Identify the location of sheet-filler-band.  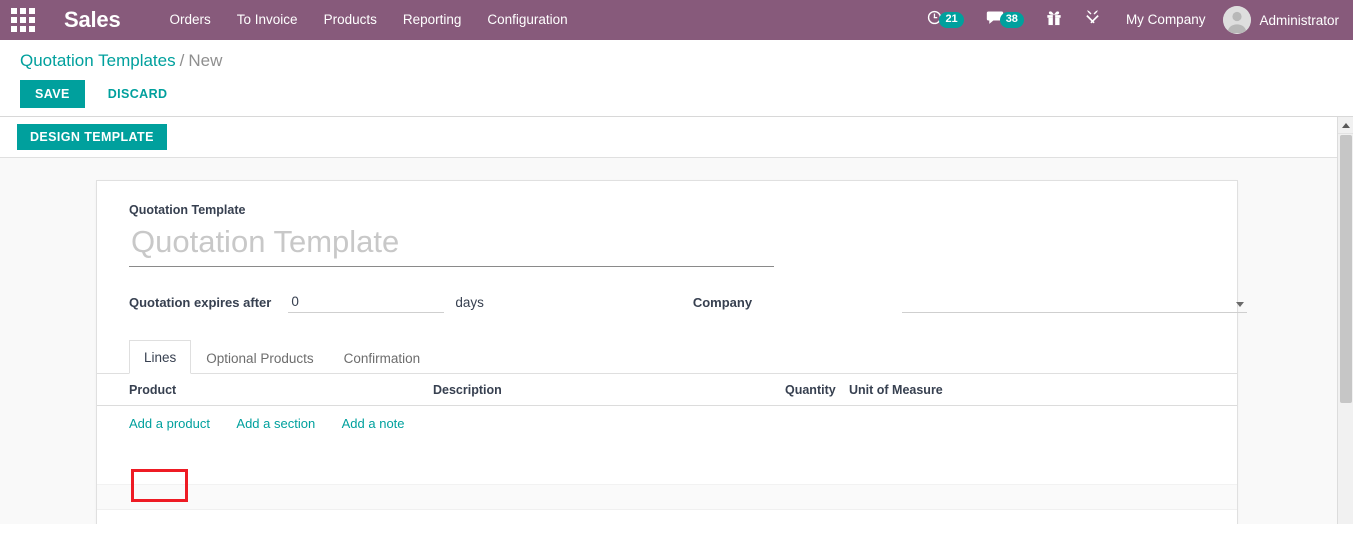
(667, 497).